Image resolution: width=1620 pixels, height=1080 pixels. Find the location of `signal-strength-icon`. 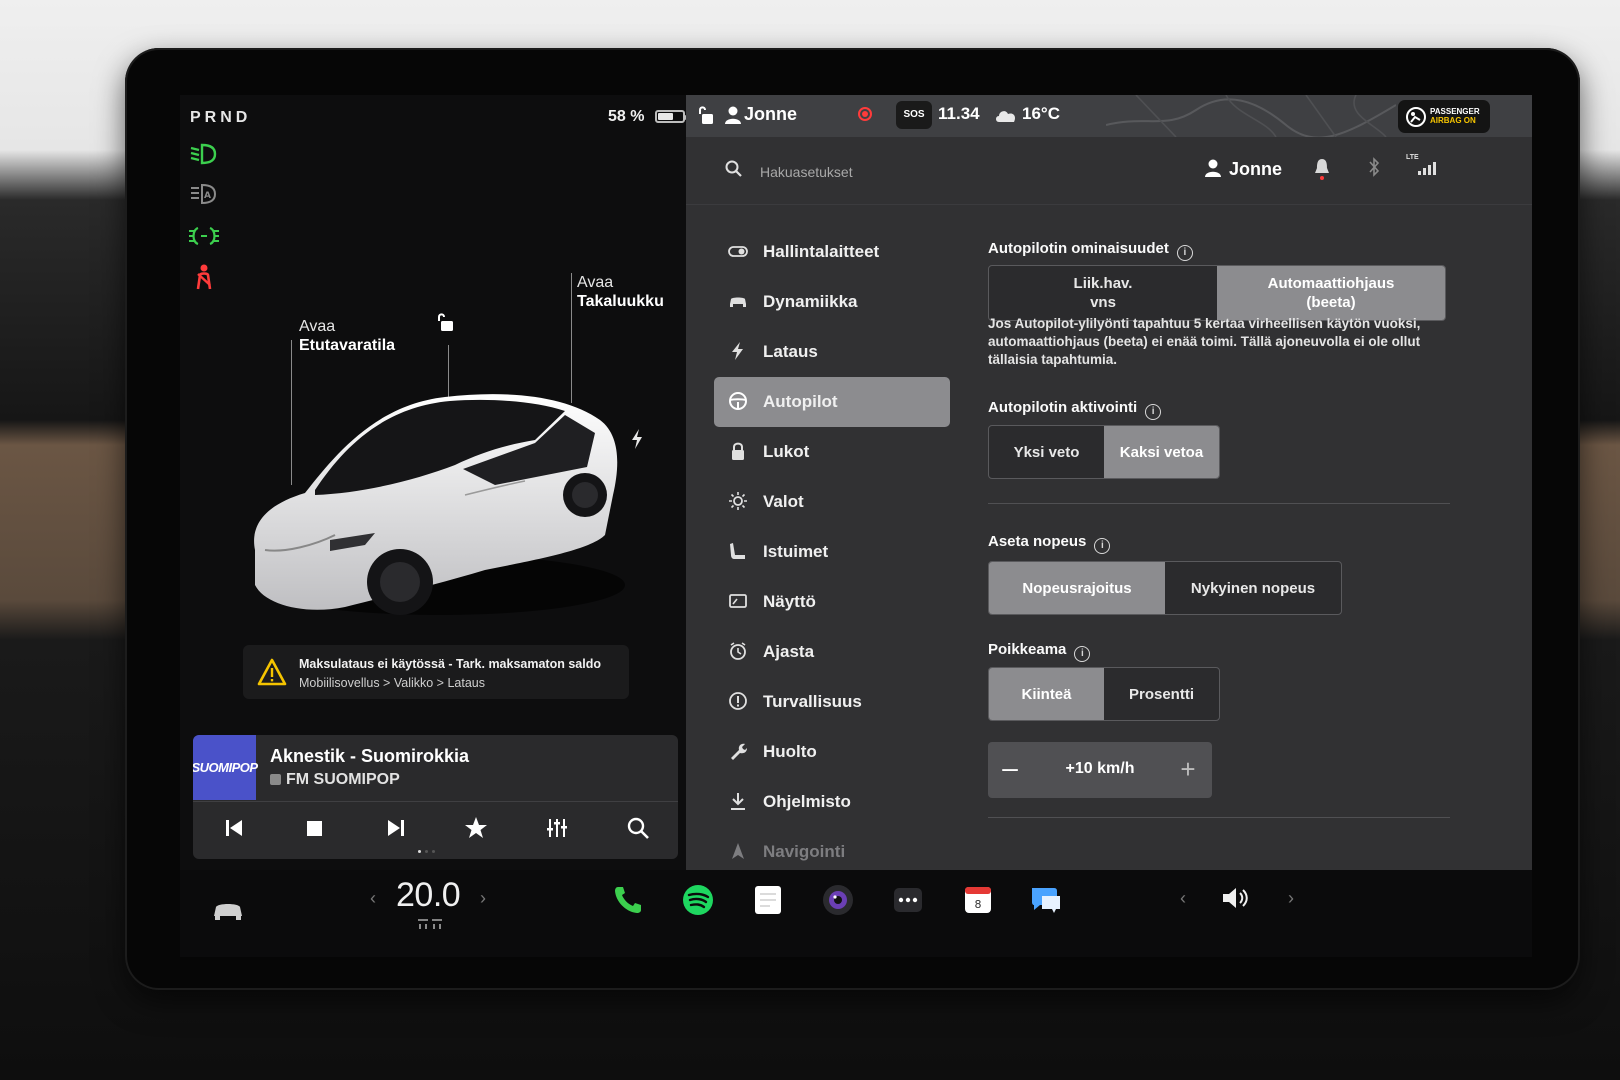

signal-strength-icon is located at coordinates (1427, 168).